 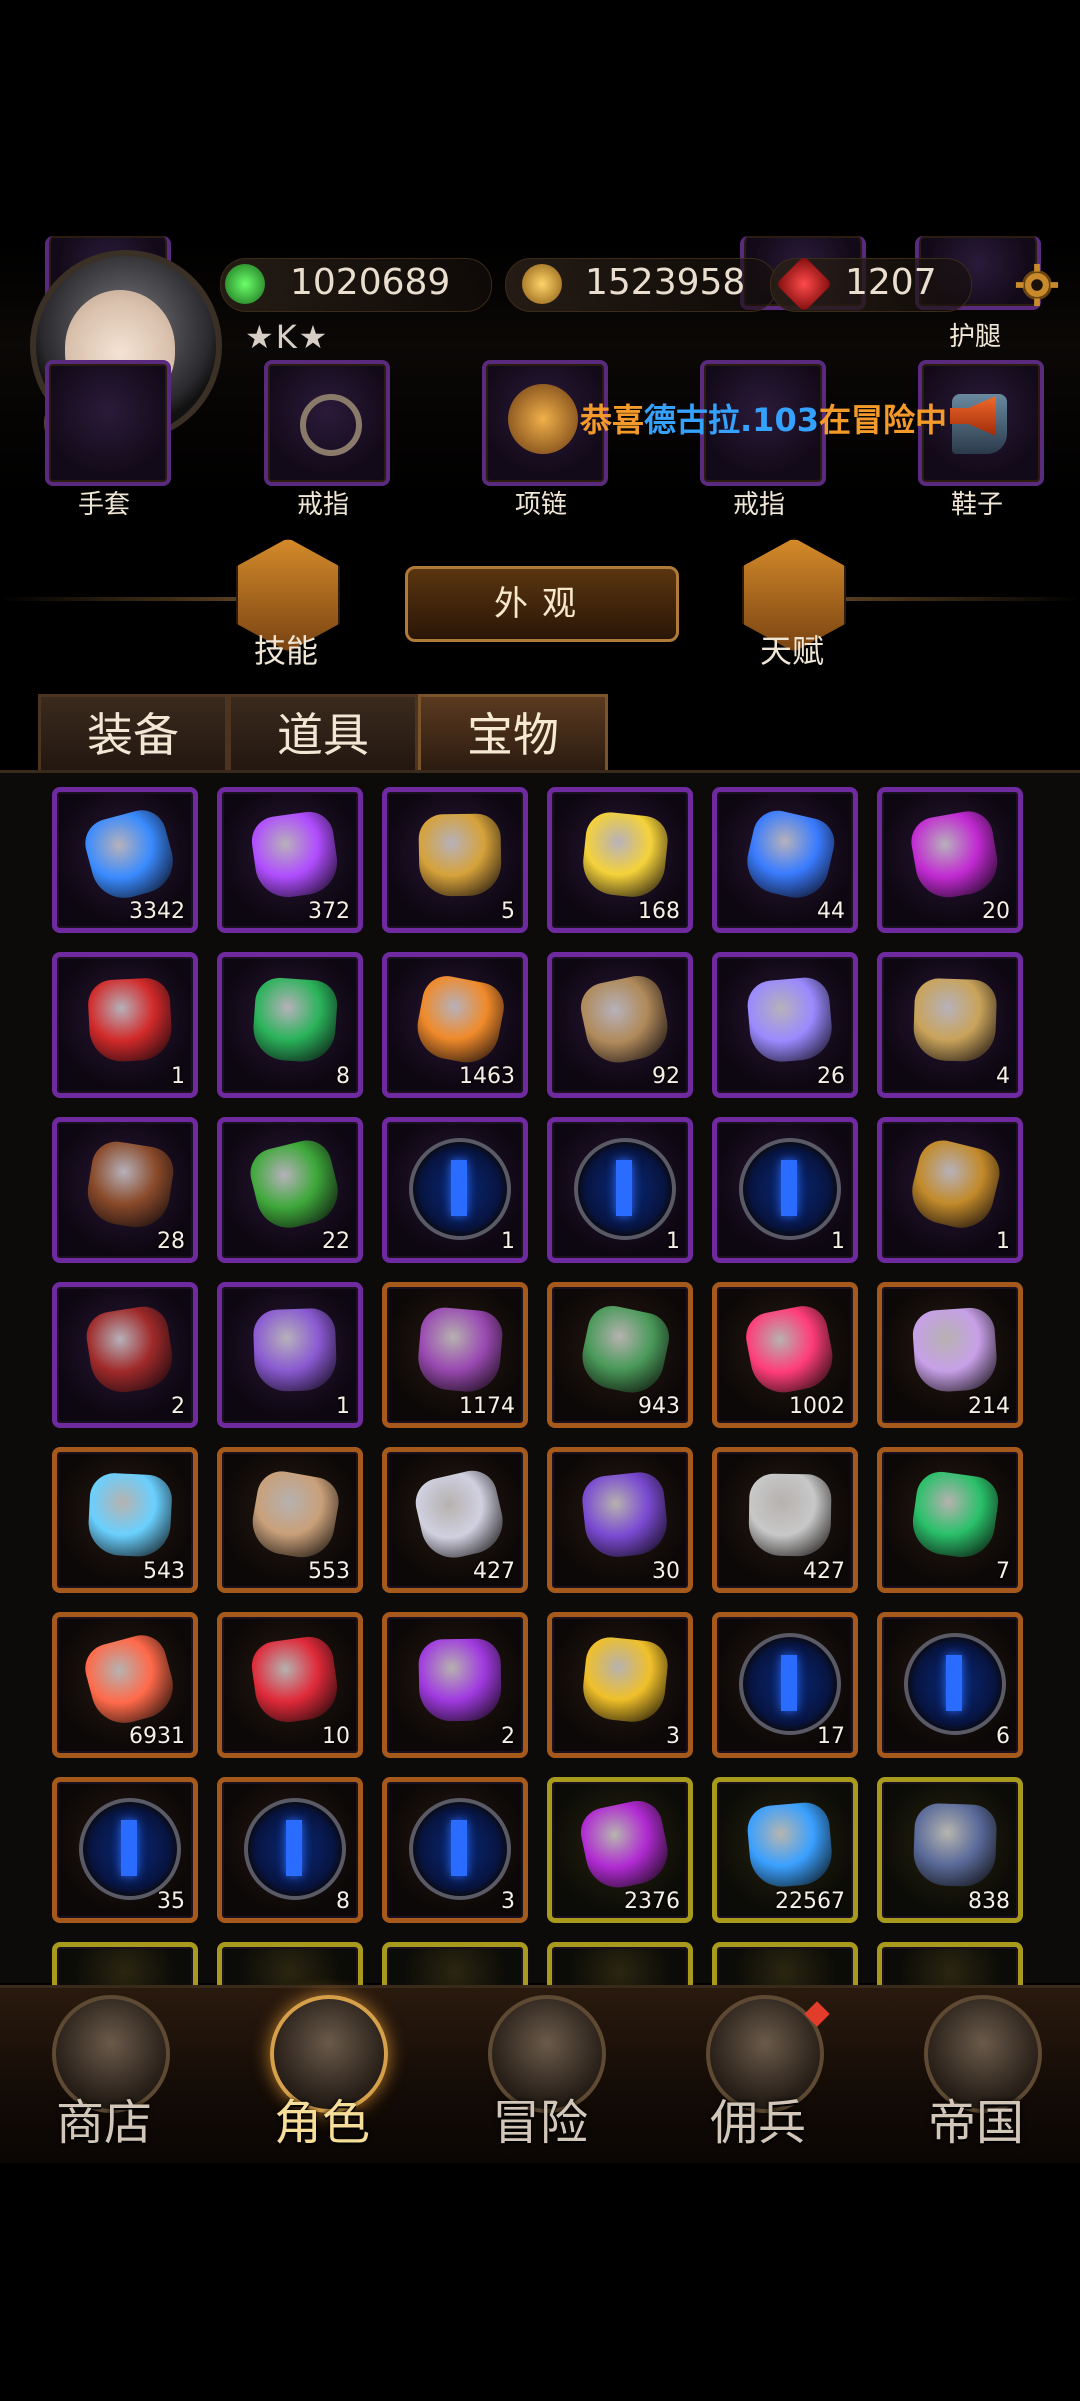 I want to click on rainbow-essence-icon, so click(x=460, y=1020).